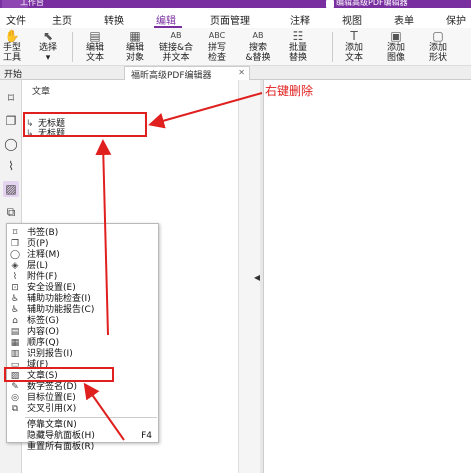 This screenshot has width=471, height=473. I want to click on menu-protect: 保护, so click(456, 19).